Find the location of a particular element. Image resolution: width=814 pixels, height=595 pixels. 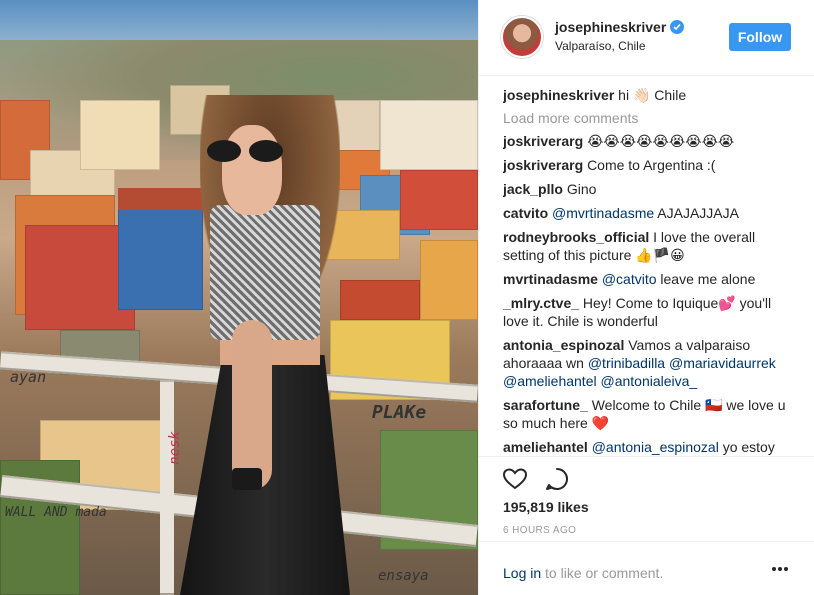

comment-text: Gino is located at coordinates (581, 189).